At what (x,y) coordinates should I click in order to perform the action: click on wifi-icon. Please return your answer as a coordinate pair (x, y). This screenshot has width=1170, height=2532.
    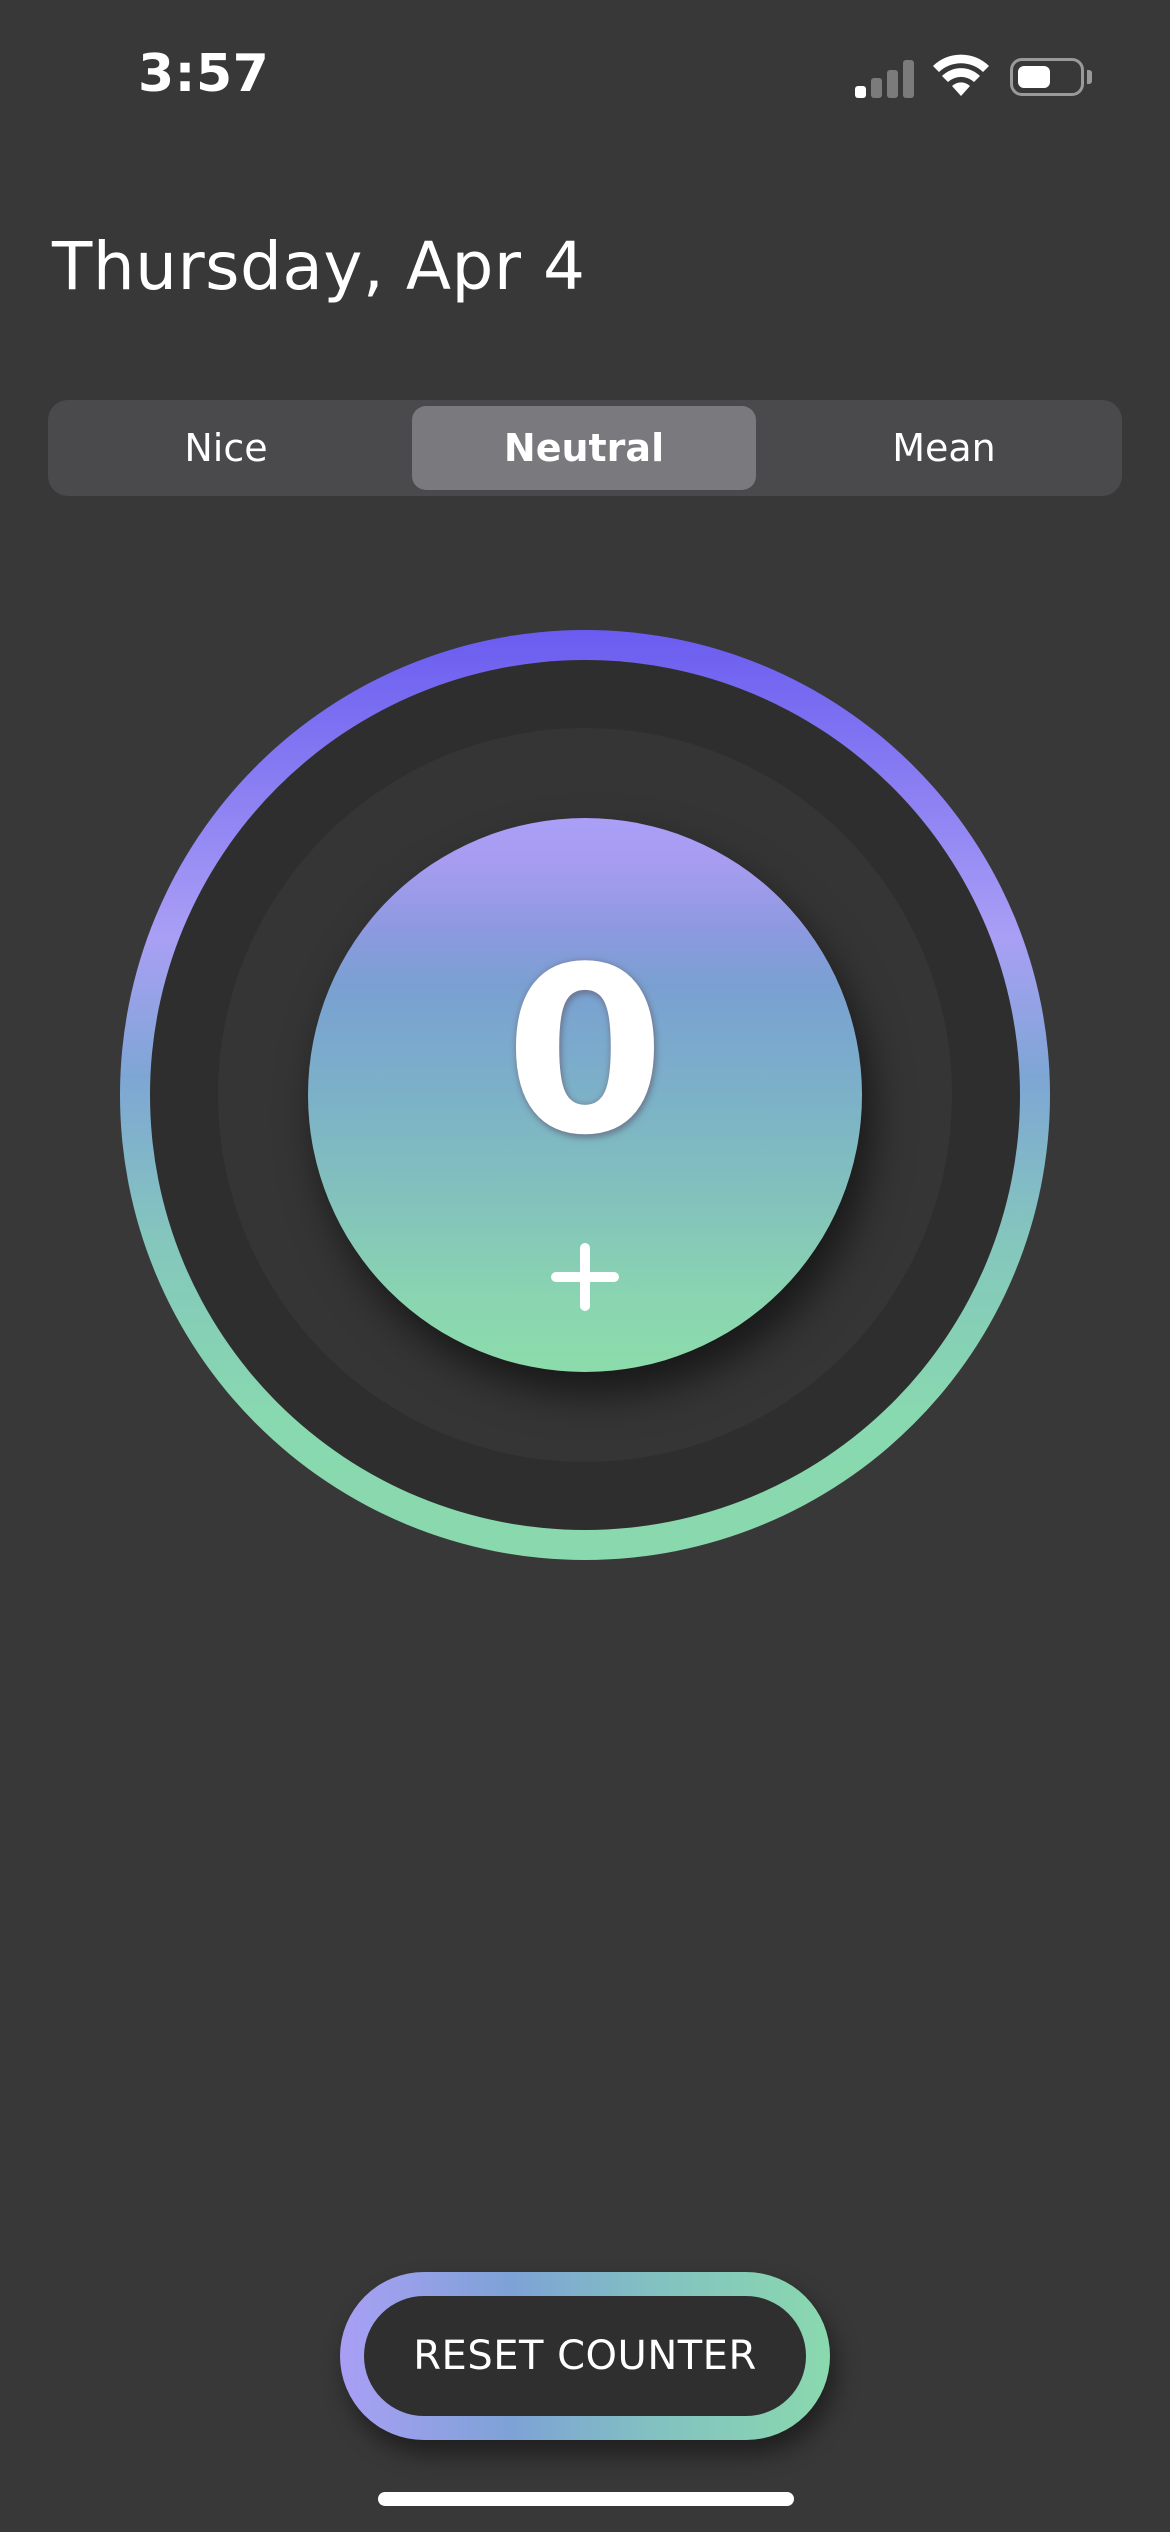
    Looking at the image, I should click on (961, 75).